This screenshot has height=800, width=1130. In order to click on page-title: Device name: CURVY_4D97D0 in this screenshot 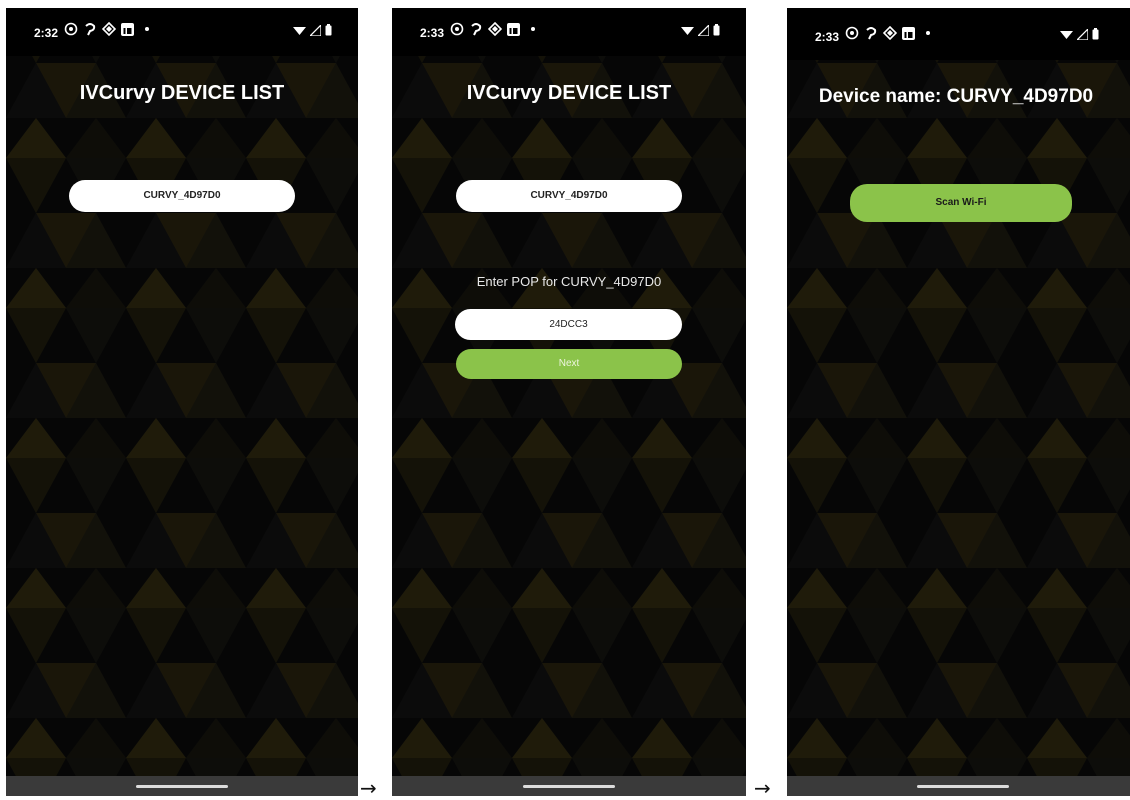, I will do `click(956, 96)`.